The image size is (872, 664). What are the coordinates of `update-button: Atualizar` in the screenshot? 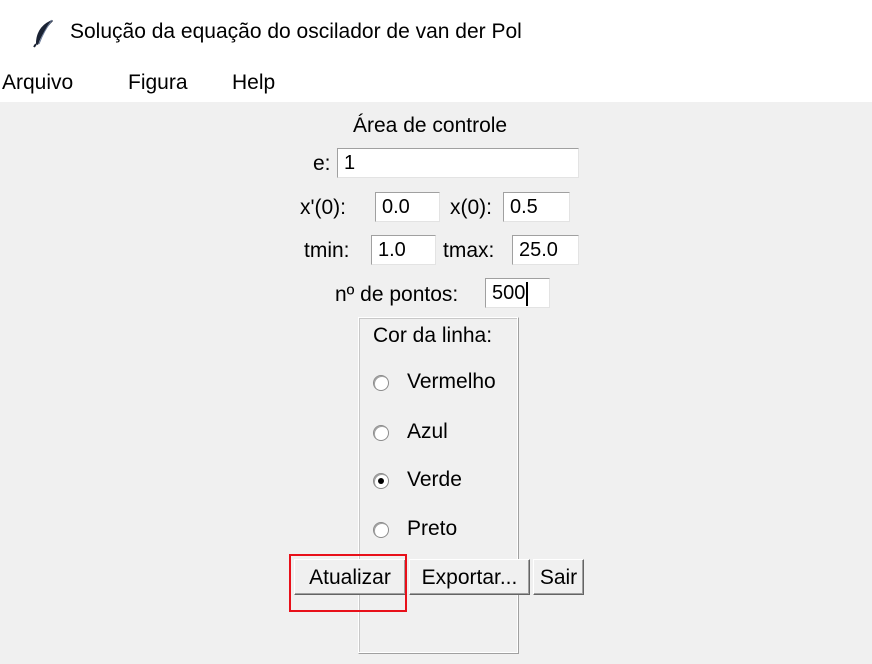 It's located at (350, 577).